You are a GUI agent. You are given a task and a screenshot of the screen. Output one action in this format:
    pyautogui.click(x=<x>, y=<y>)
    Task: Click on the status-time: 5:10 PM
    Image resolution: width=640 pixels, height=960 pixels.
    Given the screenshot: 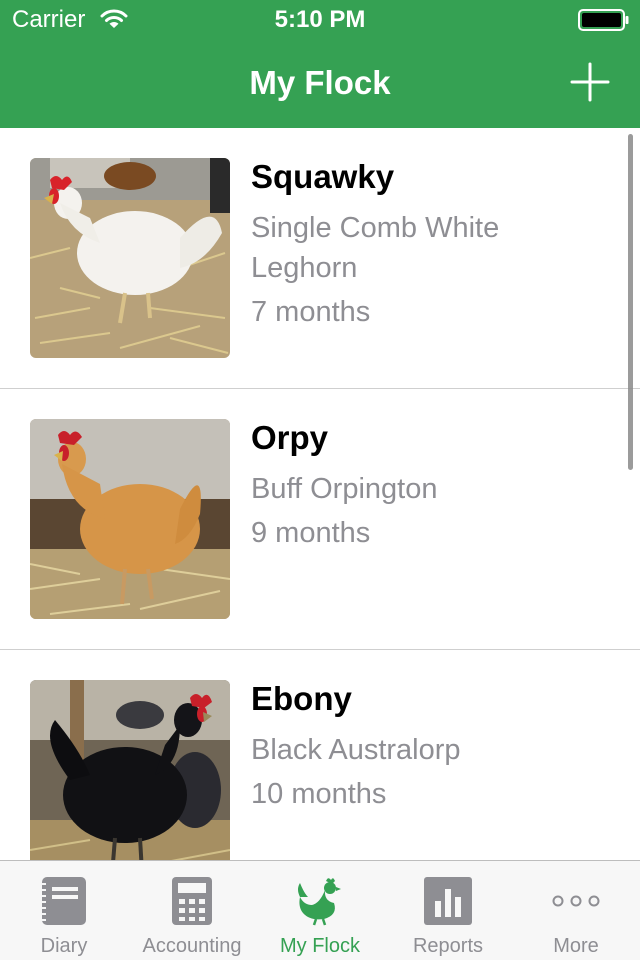 What is the action you would take?
    pyautogui.click(x=320, y=19)
    